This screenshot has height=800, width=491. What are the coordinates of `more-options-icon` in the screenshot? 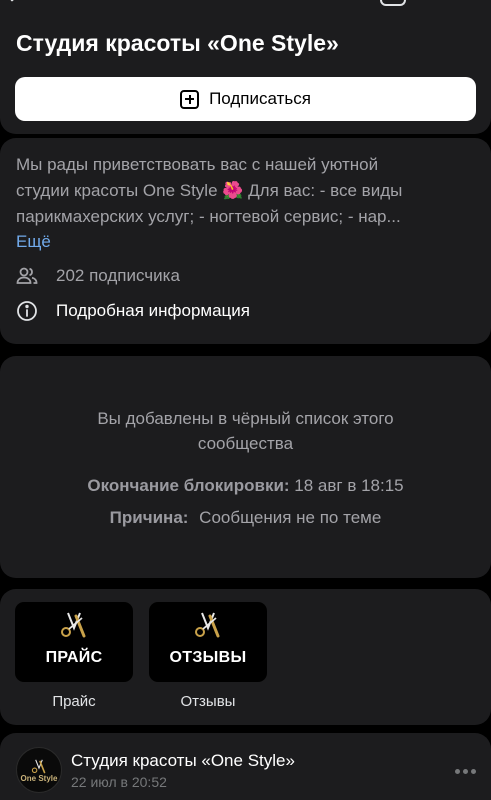 It's located at (465, 771).